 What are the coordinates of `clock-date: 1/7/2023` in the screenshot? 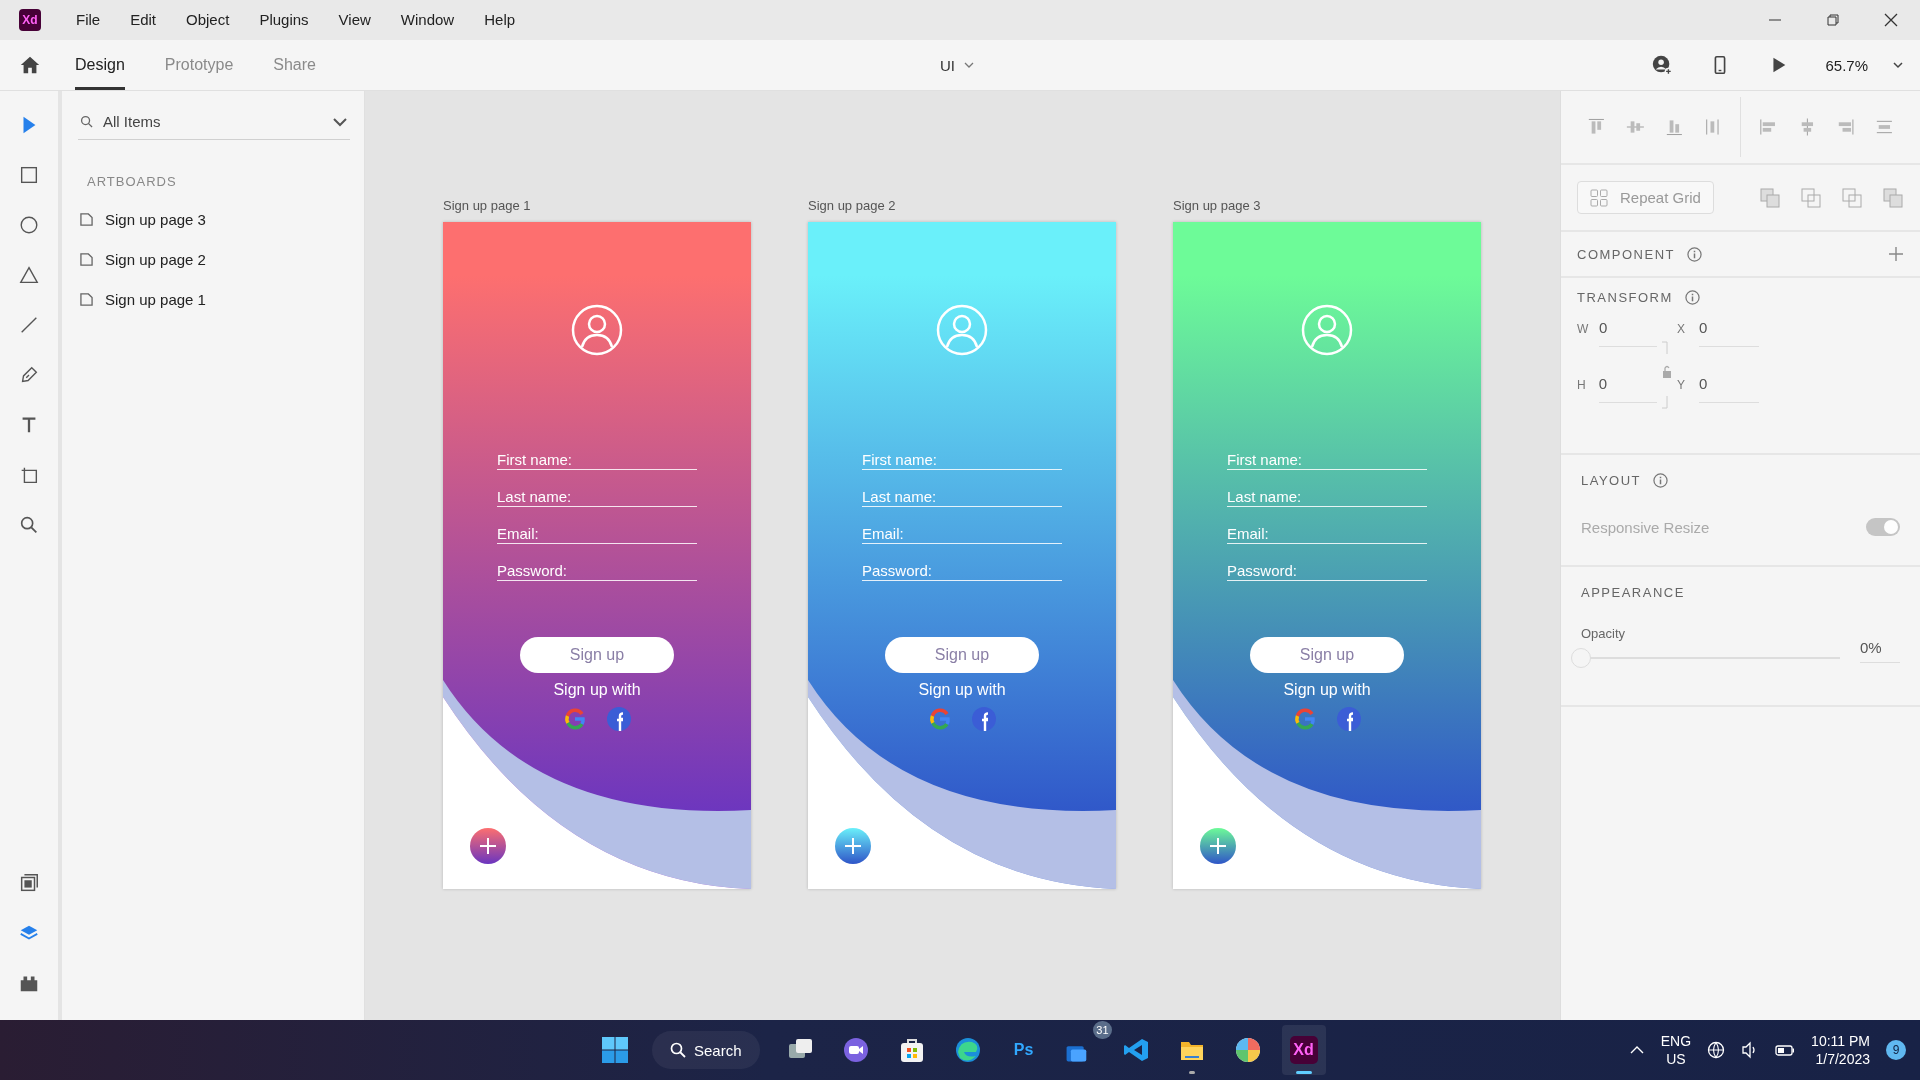 It's located at (1842, 1059).